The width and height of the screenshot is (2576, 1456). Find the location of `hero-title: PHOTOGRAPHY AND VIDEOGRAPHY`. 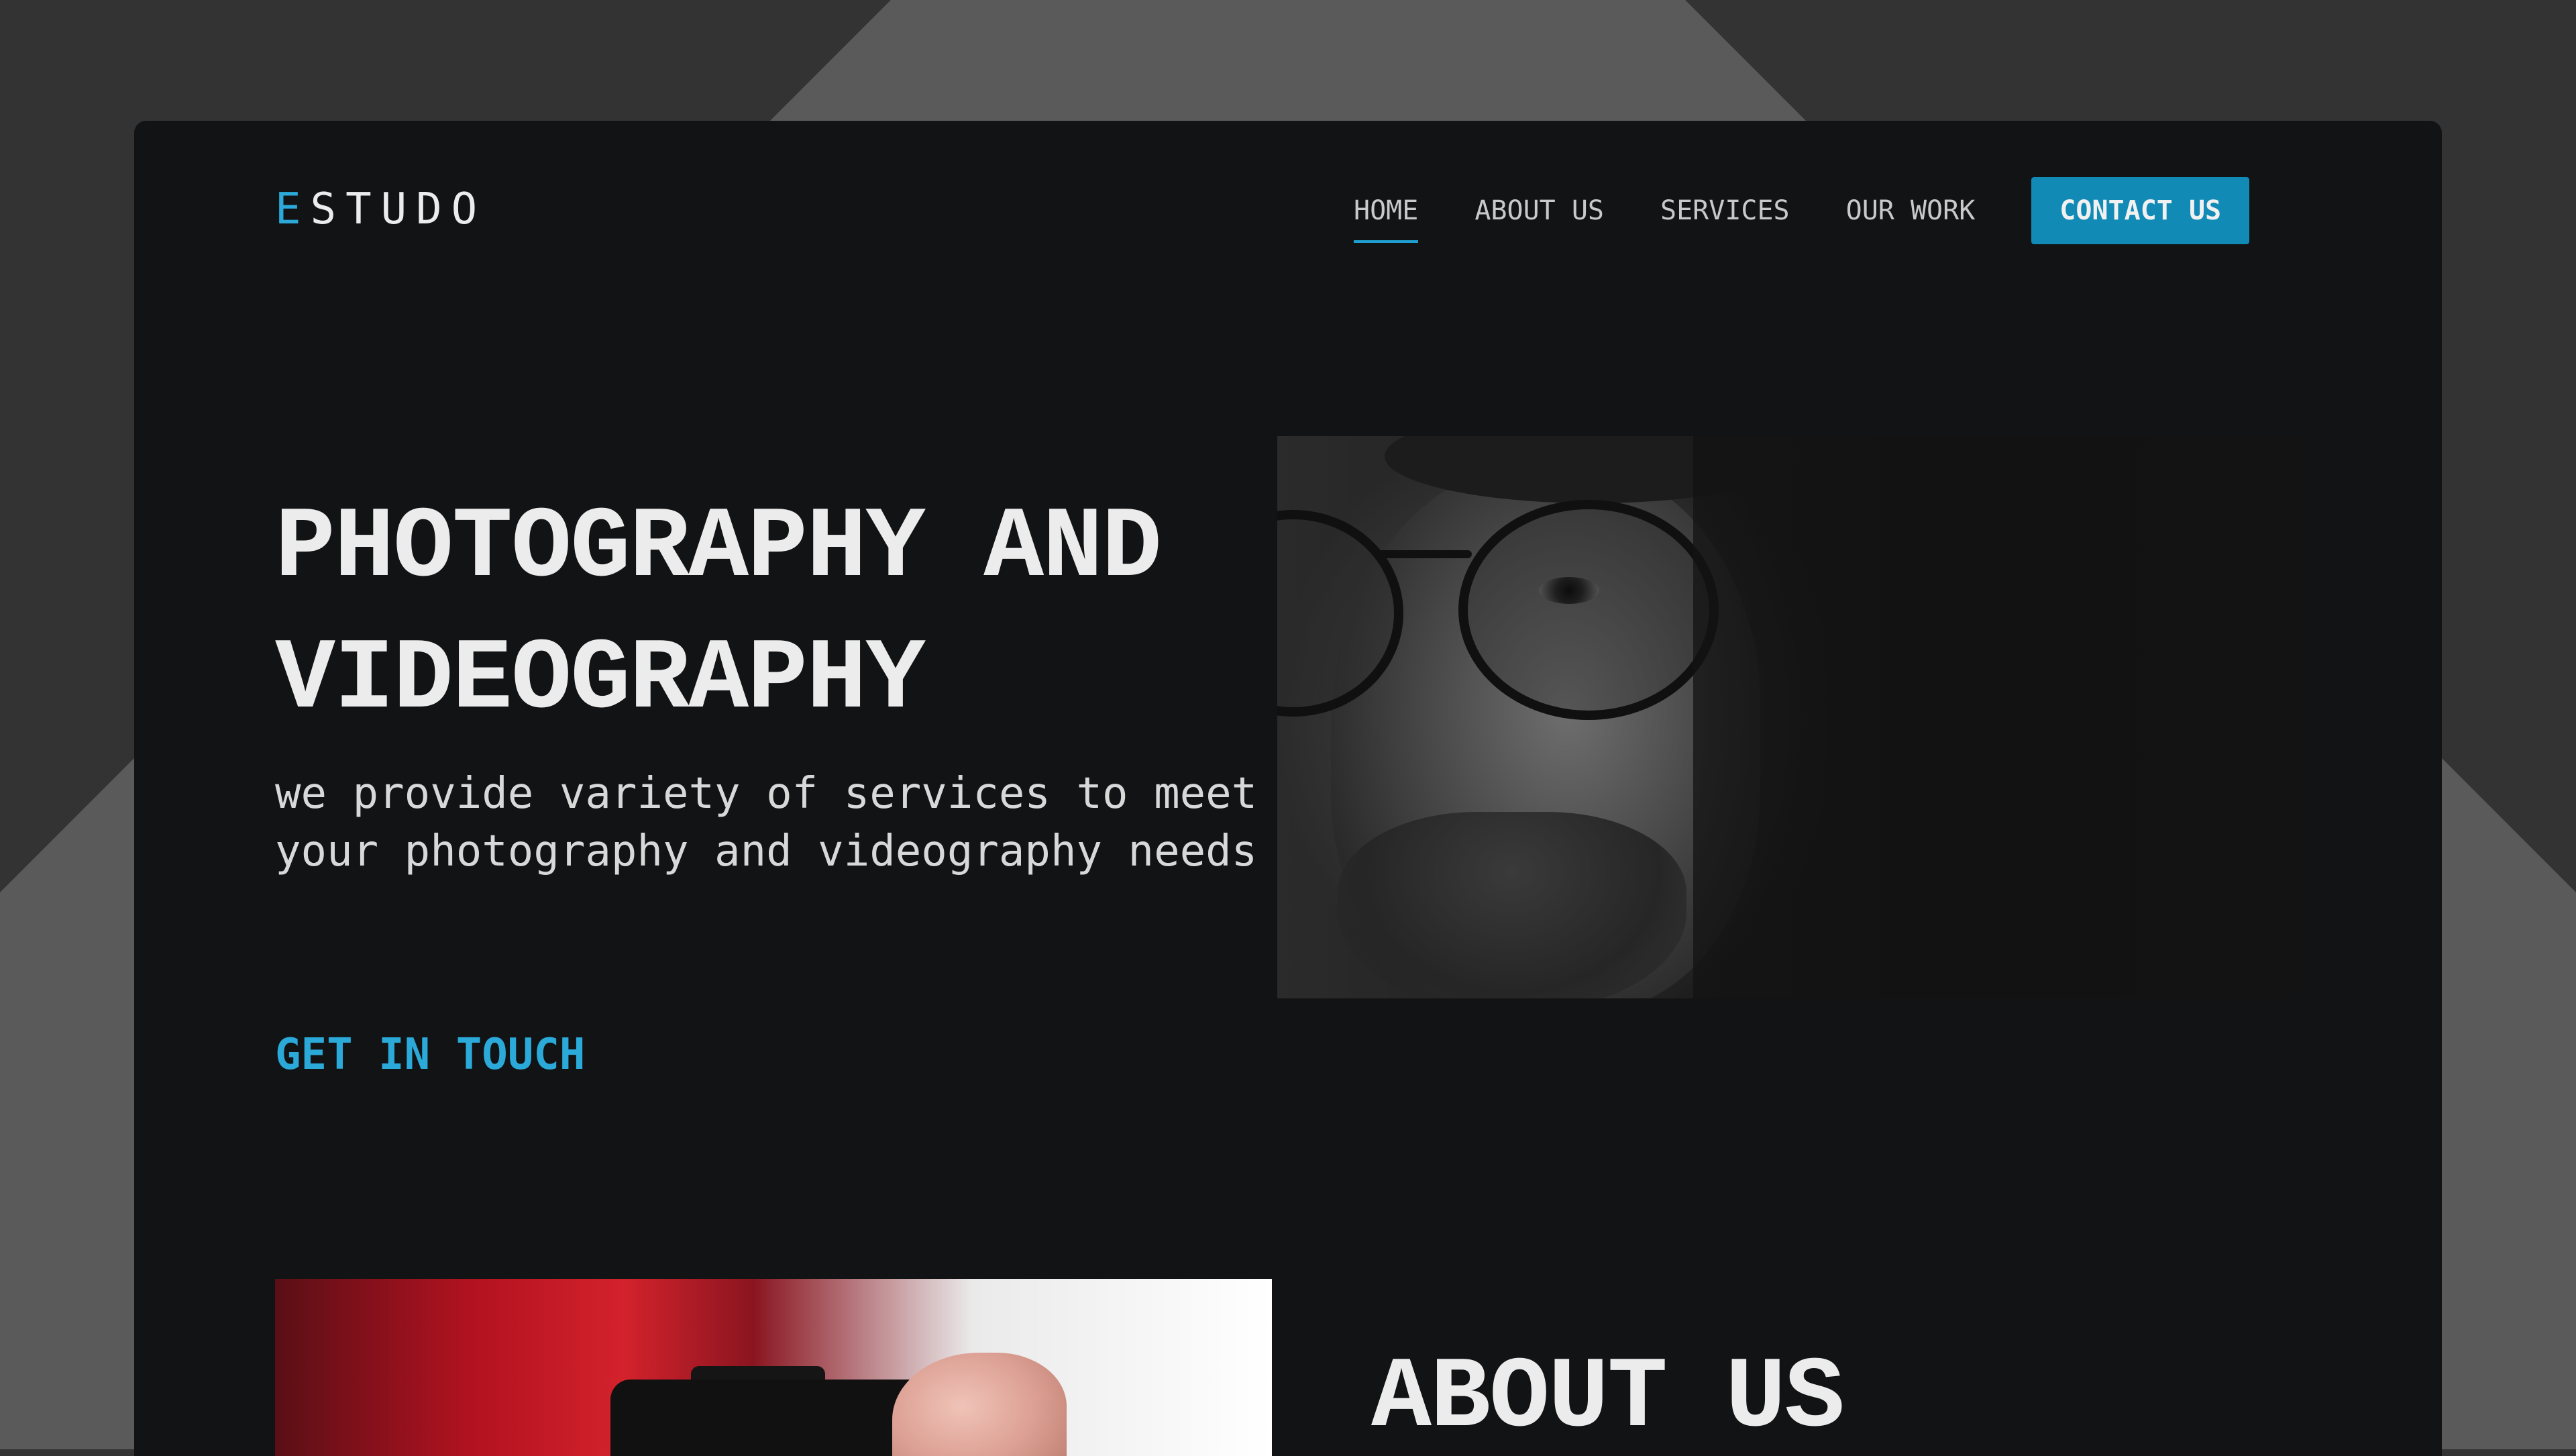

hero-title: PHOTOGRAPHY AND VIDEOGRAPHY is located at coordinates (778, 615).